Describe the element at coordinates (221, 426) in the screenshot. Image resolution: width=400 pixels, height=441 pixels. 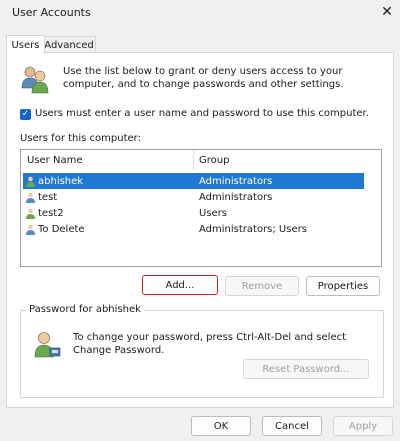
I see `ok-button: OK` at that location.